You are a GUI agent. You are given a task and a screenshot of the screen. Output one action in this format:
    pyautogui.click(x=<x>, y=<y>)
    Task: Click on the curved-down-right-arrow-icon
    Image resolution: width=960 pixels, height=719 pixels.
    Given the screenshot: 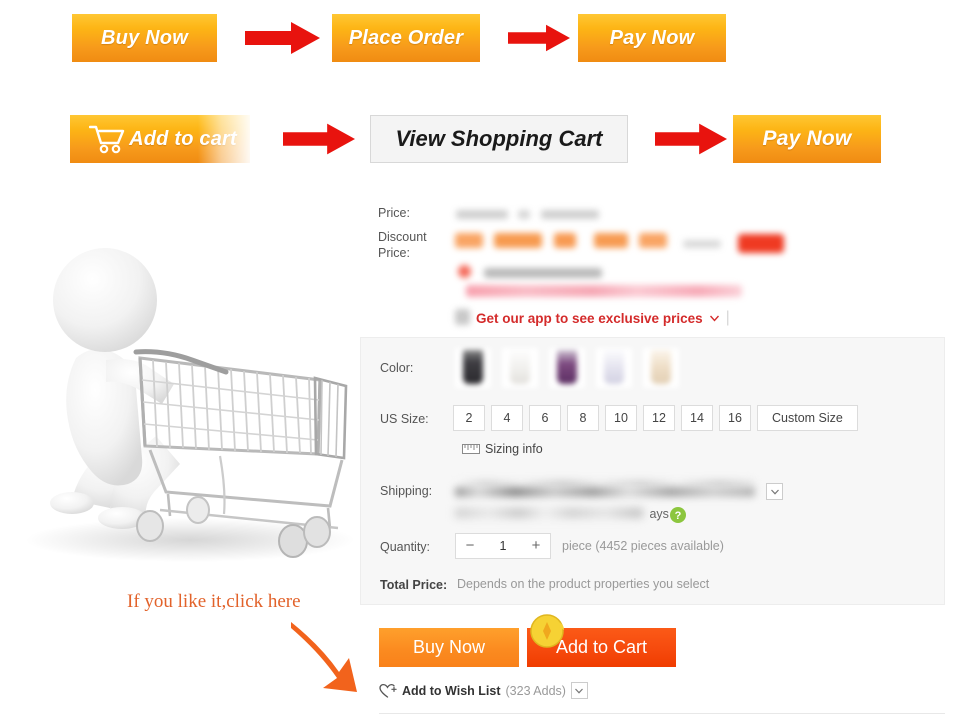 What is the action you would take?
    pyautogui.click(x=324, y=657)
    